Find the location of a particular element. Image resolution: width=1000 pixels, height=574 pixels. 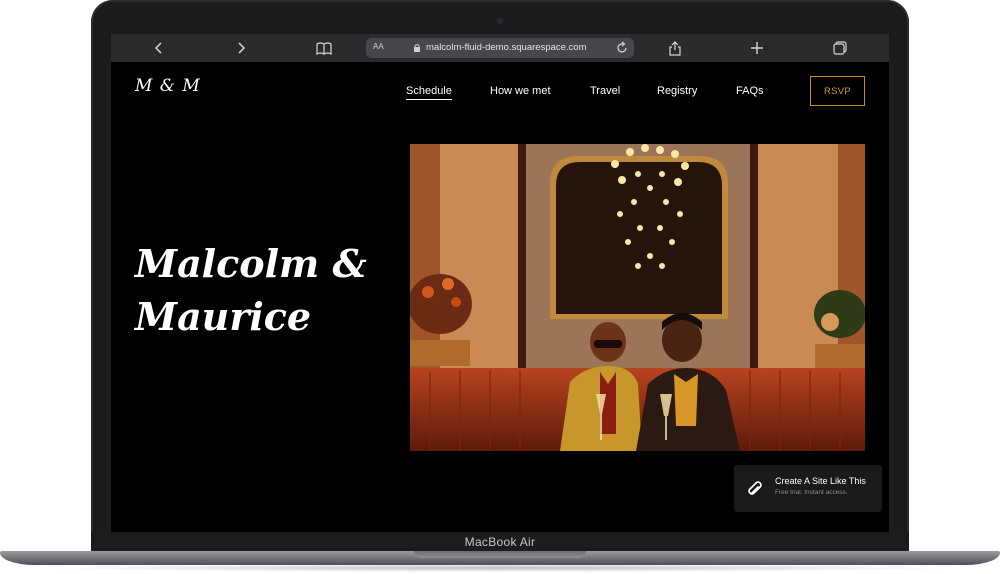

device-label: MacBook Air is located at coordinates (500, 542).